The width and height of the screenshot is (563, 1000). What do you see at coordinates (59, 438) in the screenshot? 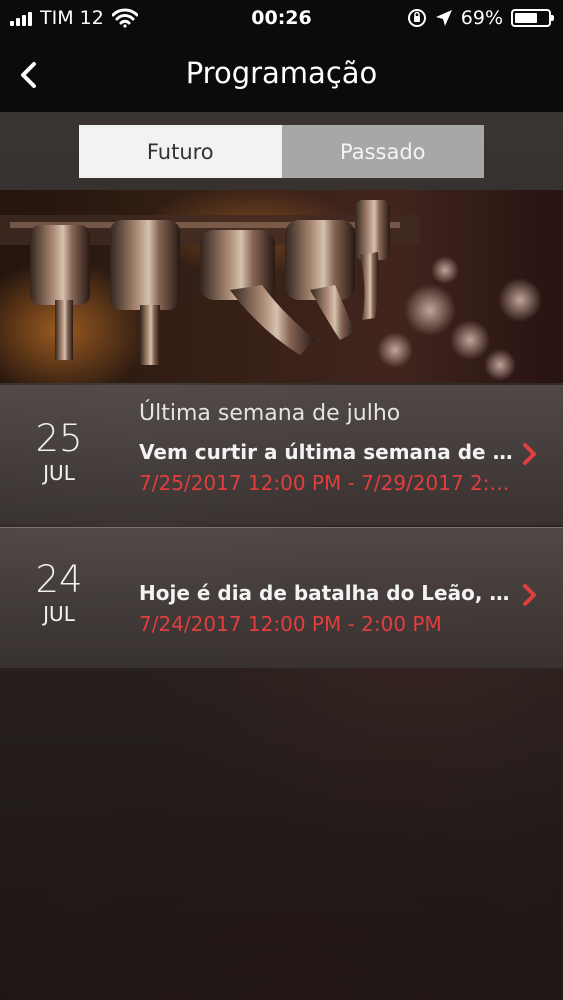
I see `event-day: 25` at bounding box center [59, 438].